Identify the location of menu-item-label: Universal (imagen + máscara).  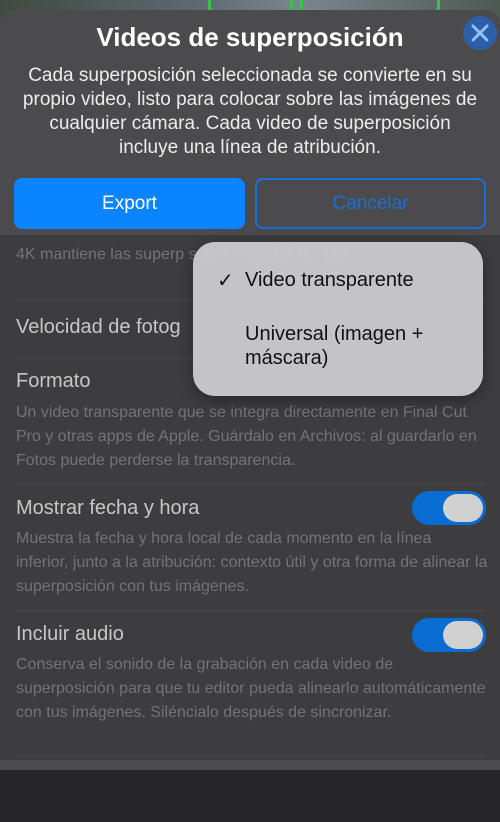
(334, 346).